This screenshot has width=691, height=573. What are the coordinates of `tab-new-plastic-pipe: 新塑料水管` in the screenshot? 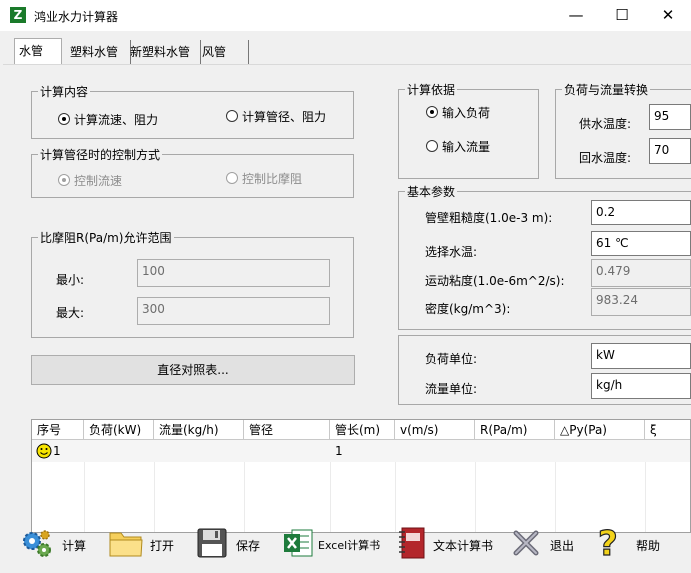 It's located at (163, 52).